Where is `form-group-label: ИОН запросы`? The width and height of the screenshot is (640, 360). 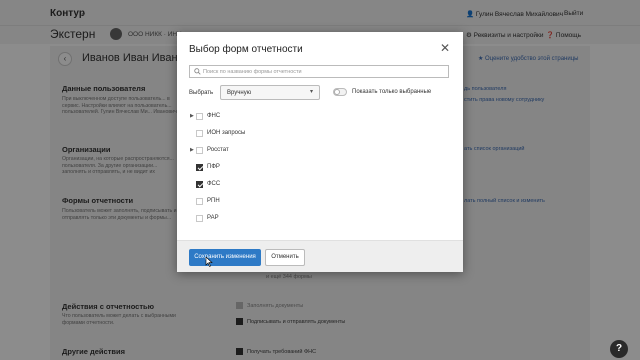
form-group-label: ИОН запросы is located at coordinates (226, 133).